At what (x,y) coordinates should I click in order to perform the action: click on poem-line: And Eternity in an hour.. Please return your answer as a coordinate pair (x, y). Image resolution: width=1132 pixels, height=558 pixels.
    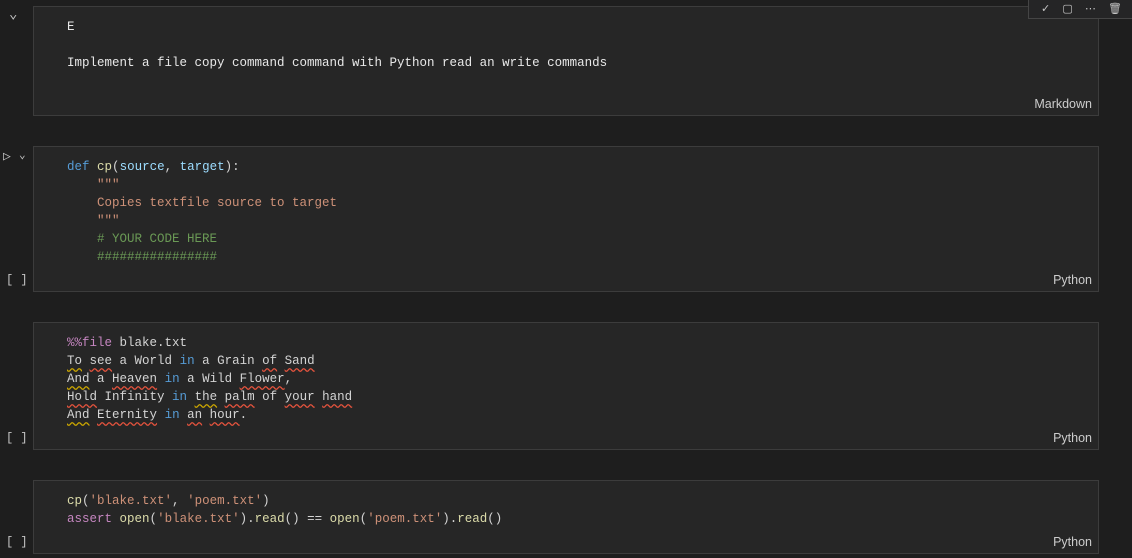
    Looking at the image, I should click on (157, 415).